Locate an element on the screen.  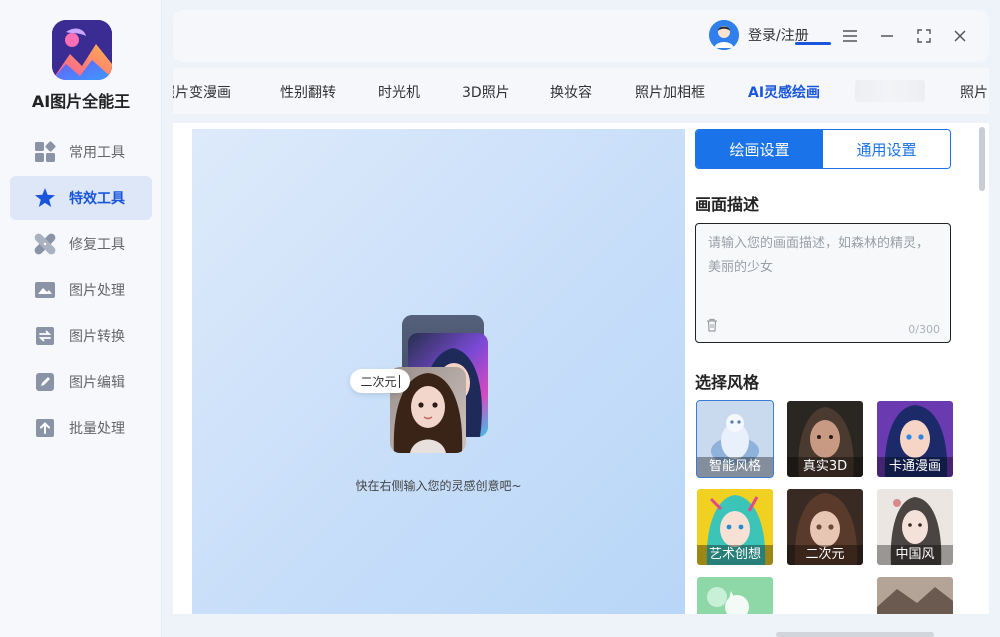
menu-button is located at coordinates (850, 36).